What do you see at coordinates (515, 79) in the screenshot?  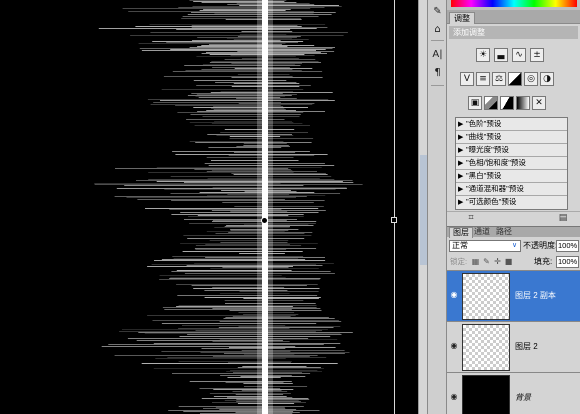 I see `black-white-icon` at bounding box center [515, 79].